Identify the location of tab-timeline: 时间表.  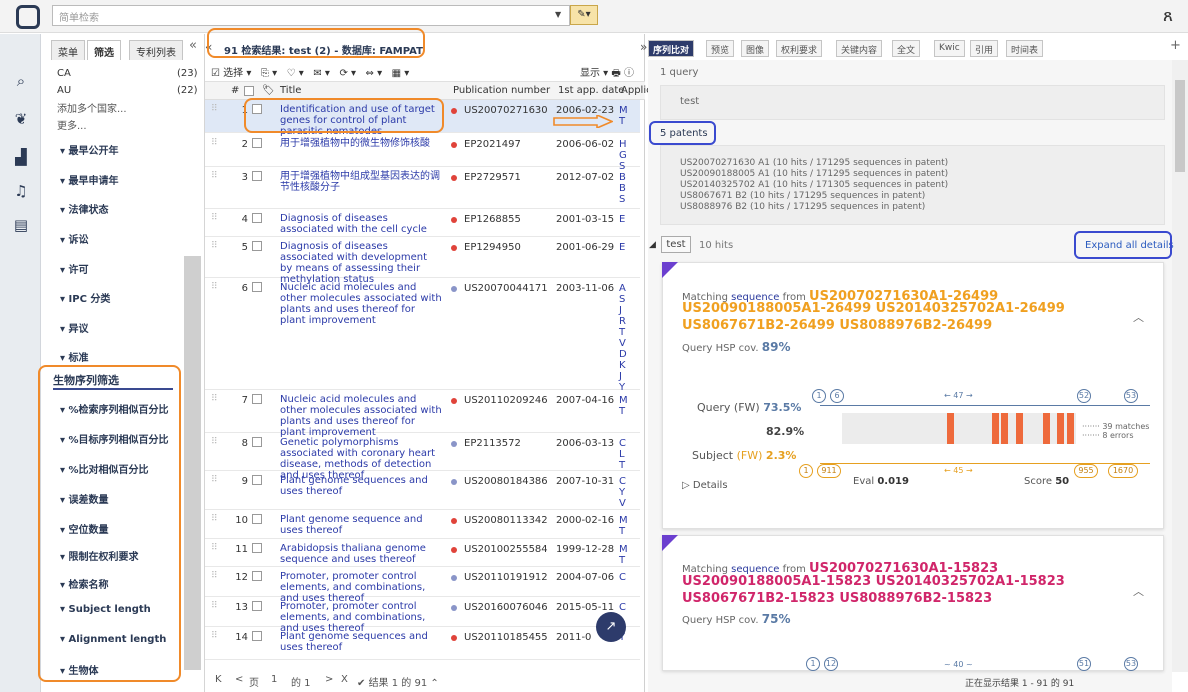
(1025, 48).